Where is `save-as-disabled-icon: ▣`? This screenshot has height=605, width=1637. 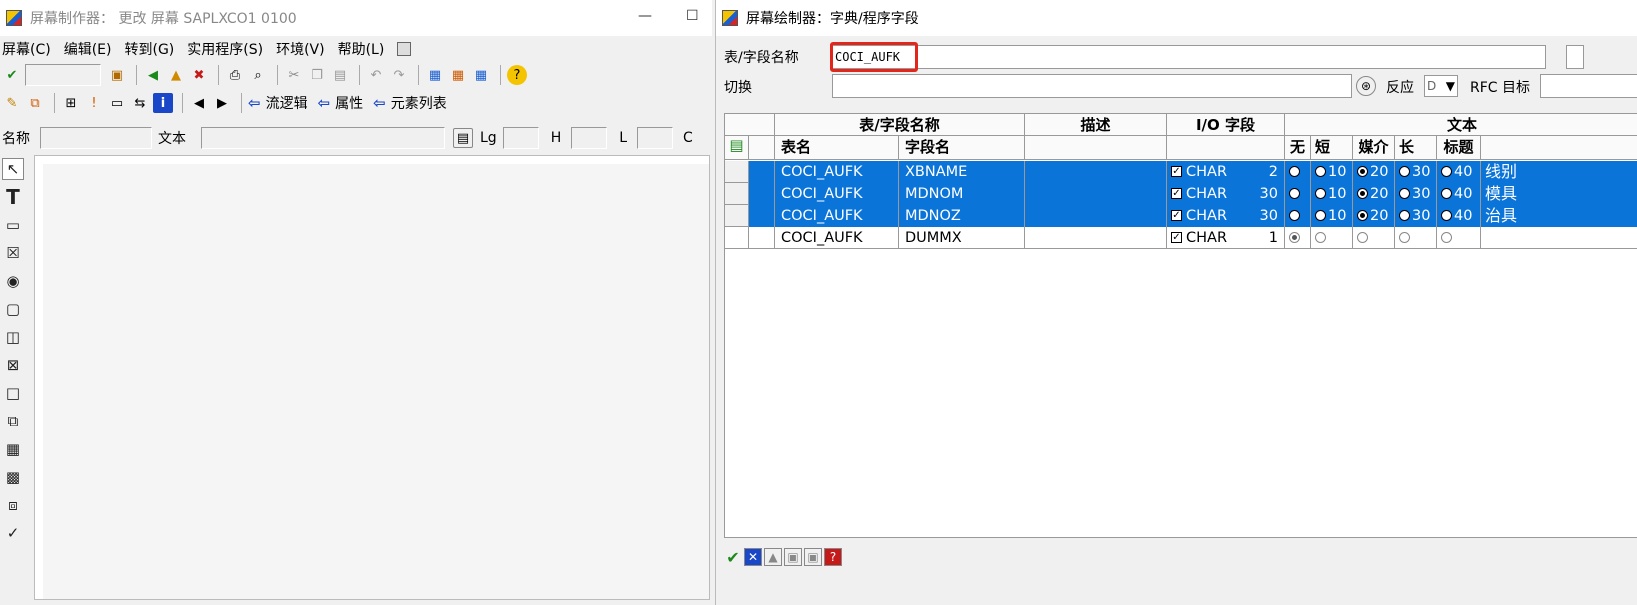
save-as-disabled-icon: ▣ is located at coordinates (813, 557).